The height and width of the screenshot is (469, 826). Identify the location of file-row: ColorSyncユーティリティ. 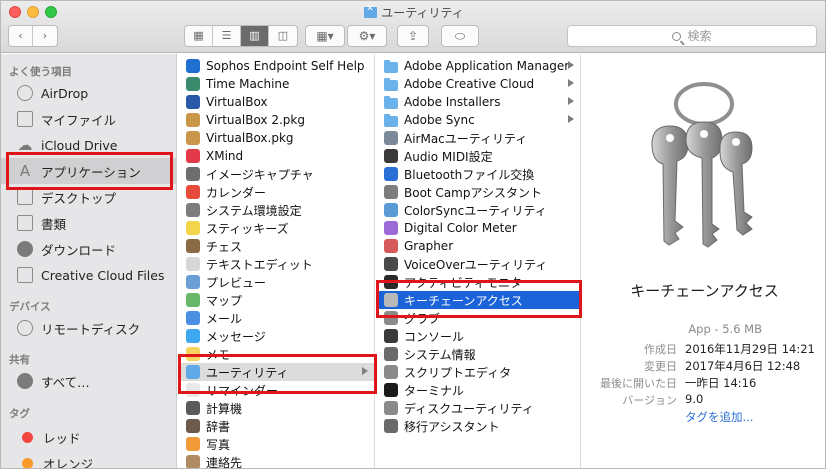
(478, 210).